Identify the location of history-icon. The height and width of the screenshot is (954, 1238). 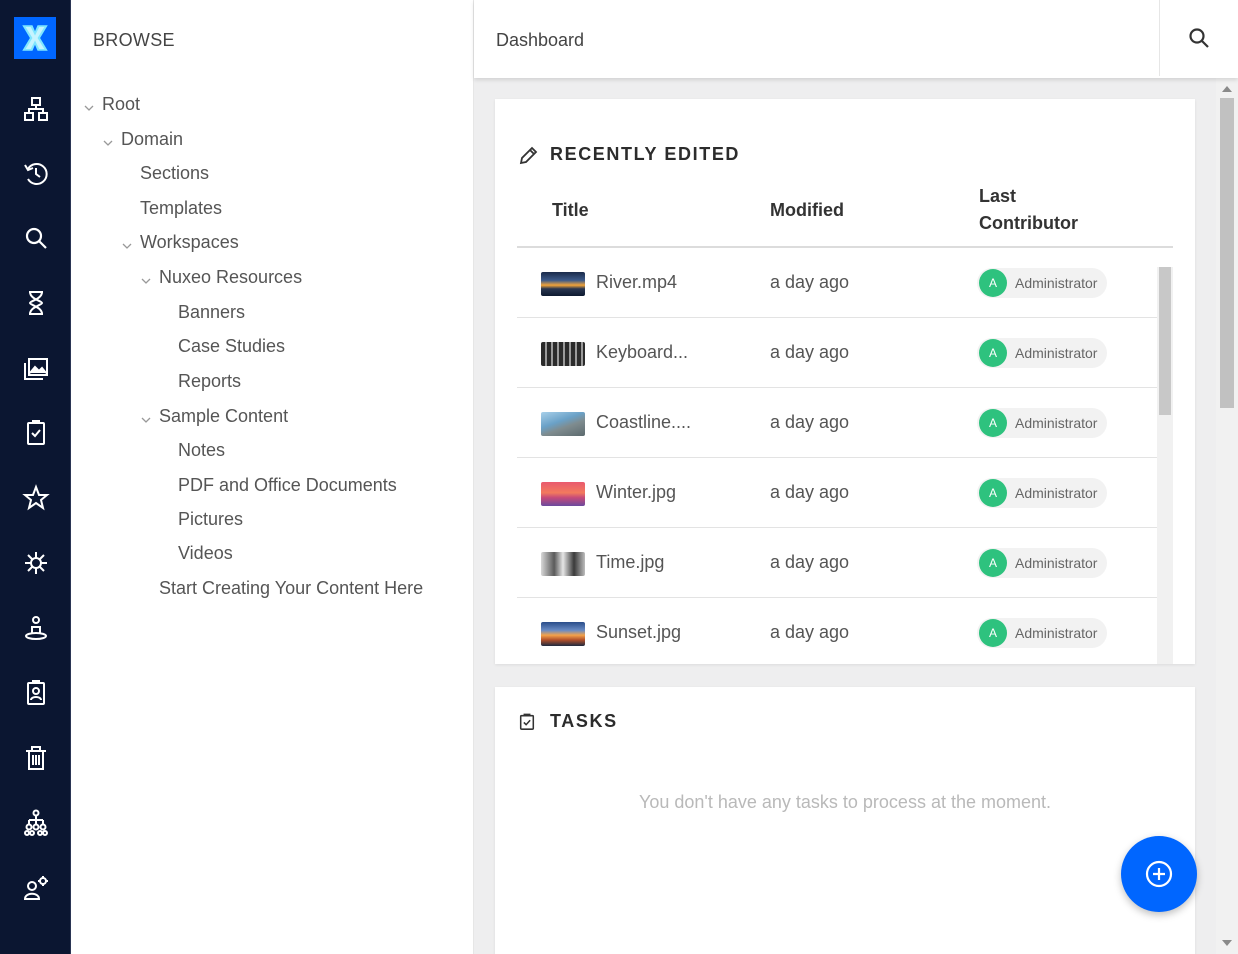
(36, 174).